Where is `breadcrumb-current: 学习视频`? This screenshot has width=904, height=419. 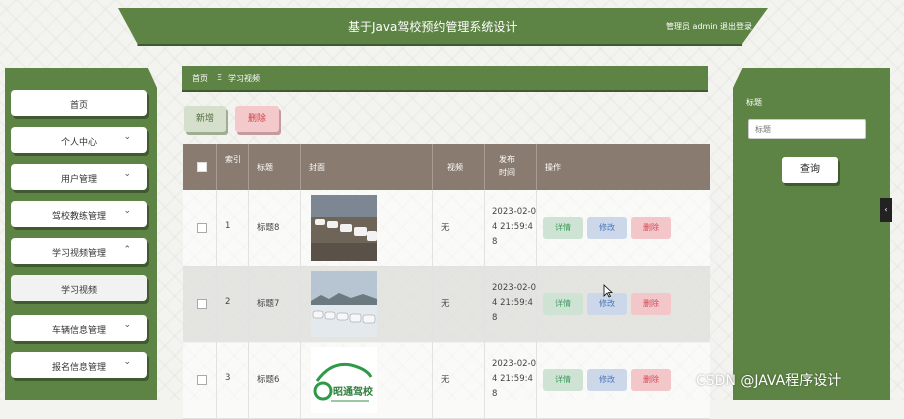 breadcrumb-current: 学习视频 is located at coordinates (244, 78).